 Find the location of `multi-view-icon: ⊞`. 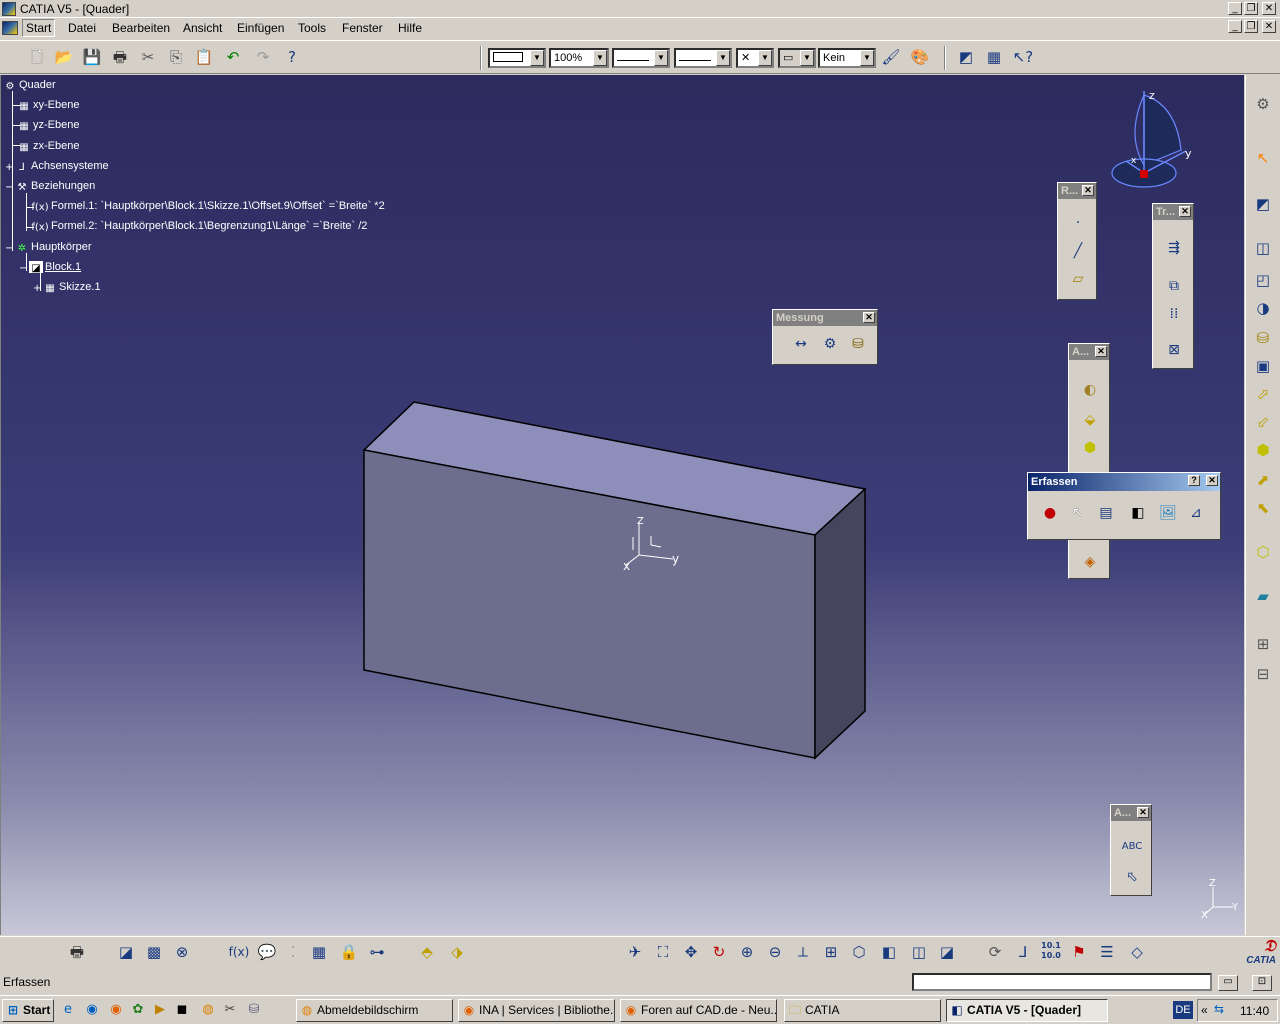

multi-view-icon: ⊞ is located at coordinates (831, 952).